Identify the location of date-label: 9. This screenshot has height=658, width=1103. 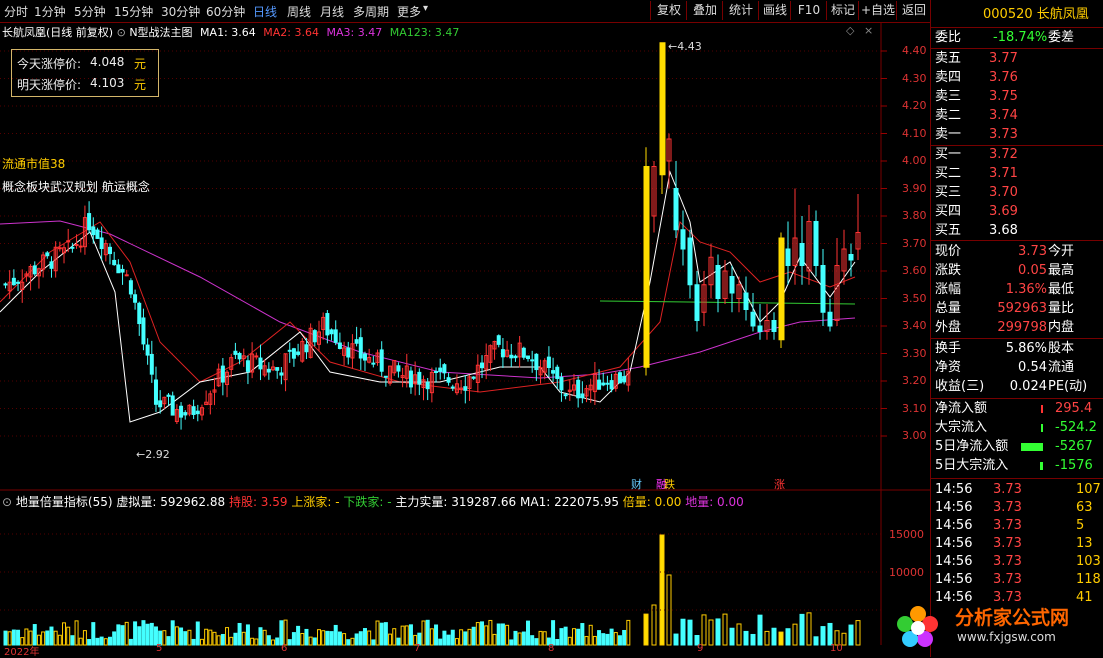
(700, 648).